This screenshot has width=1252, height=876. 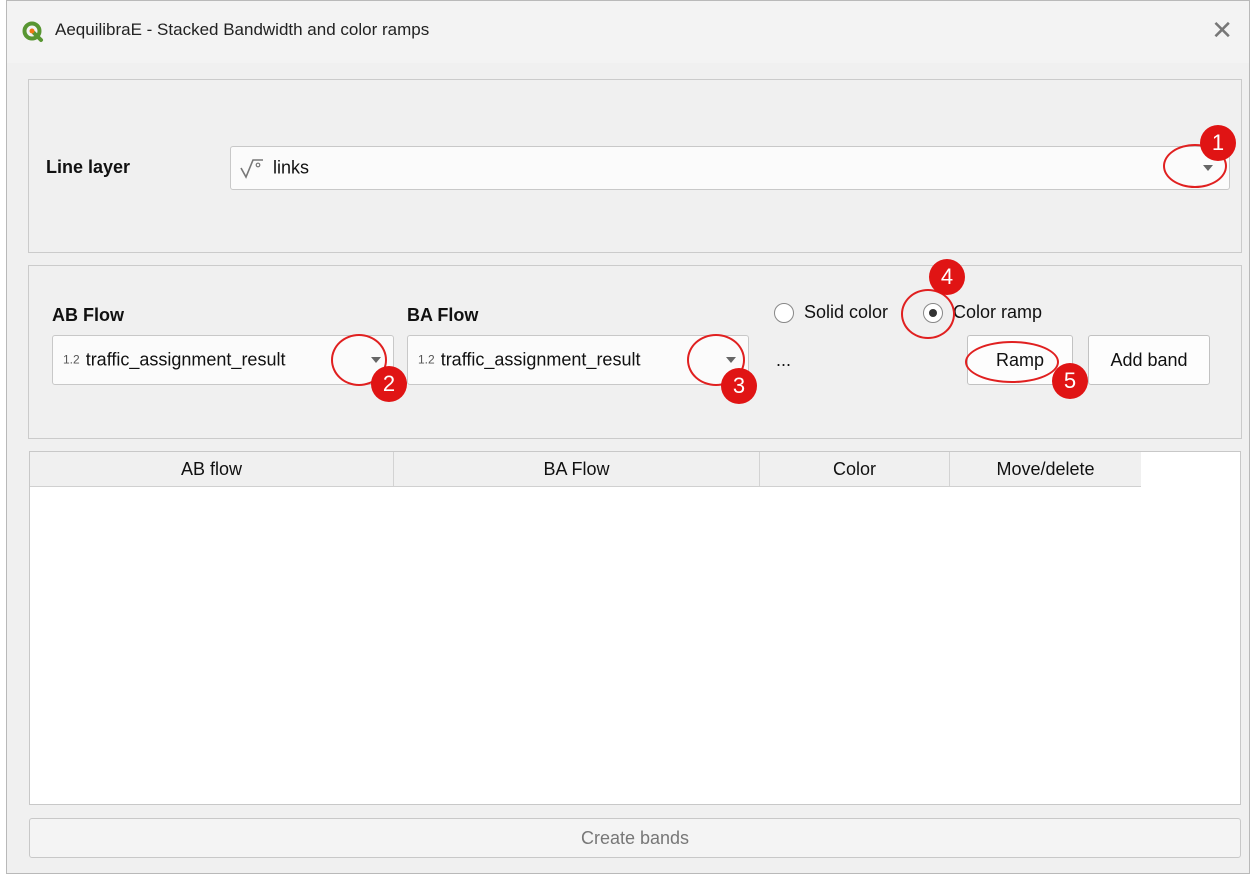 I want to click on qgis-icon, so click(x=32, y=31).